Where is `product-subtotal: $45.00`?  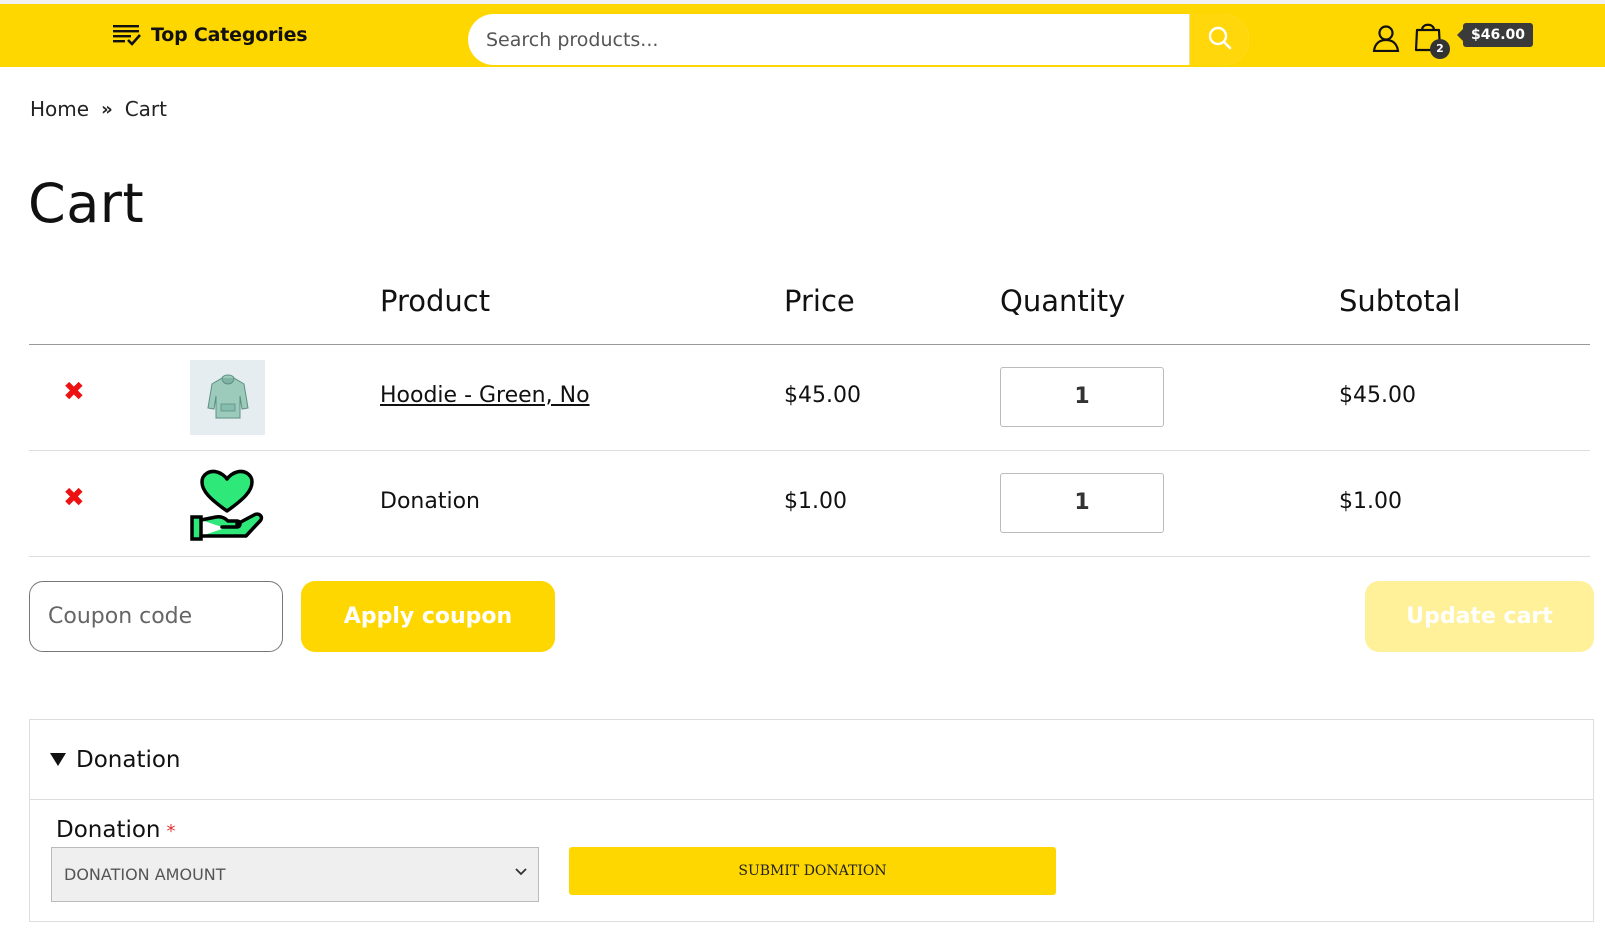
product-subtotal: $45.00 is located at coordinates (1377, 395).